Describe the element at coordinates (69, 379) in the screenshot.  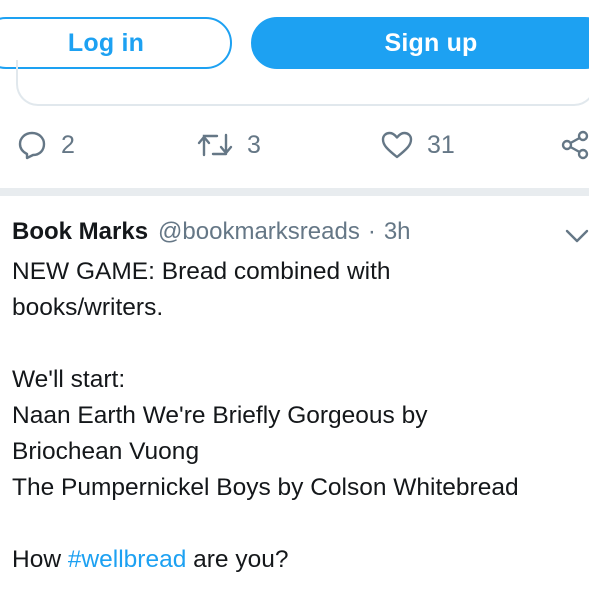
I see `tweet-line: We'll start:` at that location.